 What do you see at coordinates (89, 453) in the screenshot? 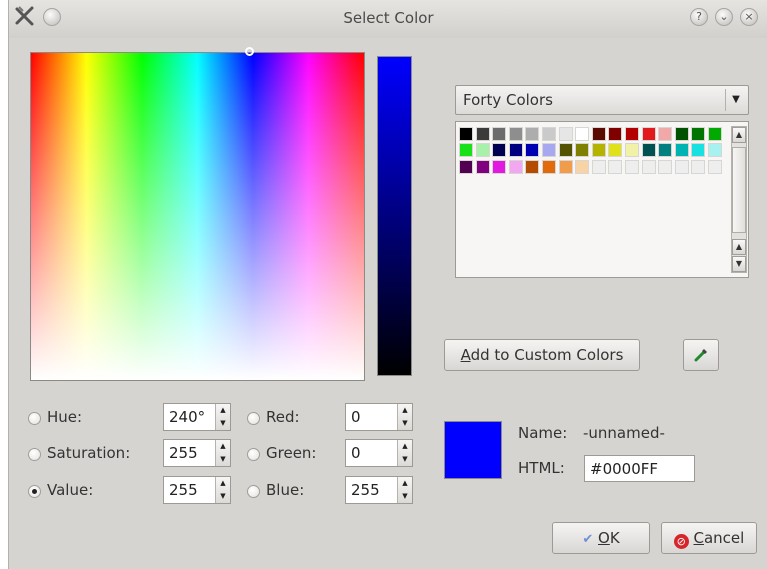
I see `saturation-label: Saturation:` at bounding box center [89, 453].